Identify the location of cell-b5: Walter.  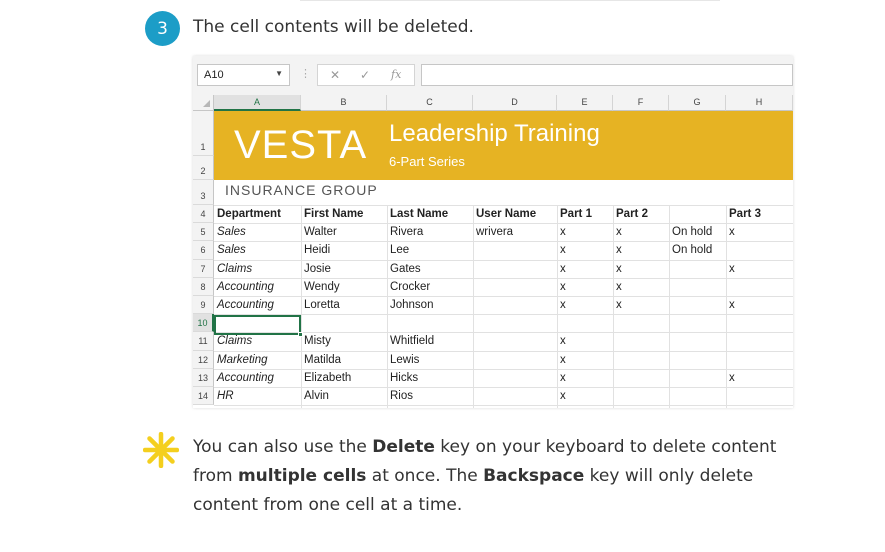
(319, 232).